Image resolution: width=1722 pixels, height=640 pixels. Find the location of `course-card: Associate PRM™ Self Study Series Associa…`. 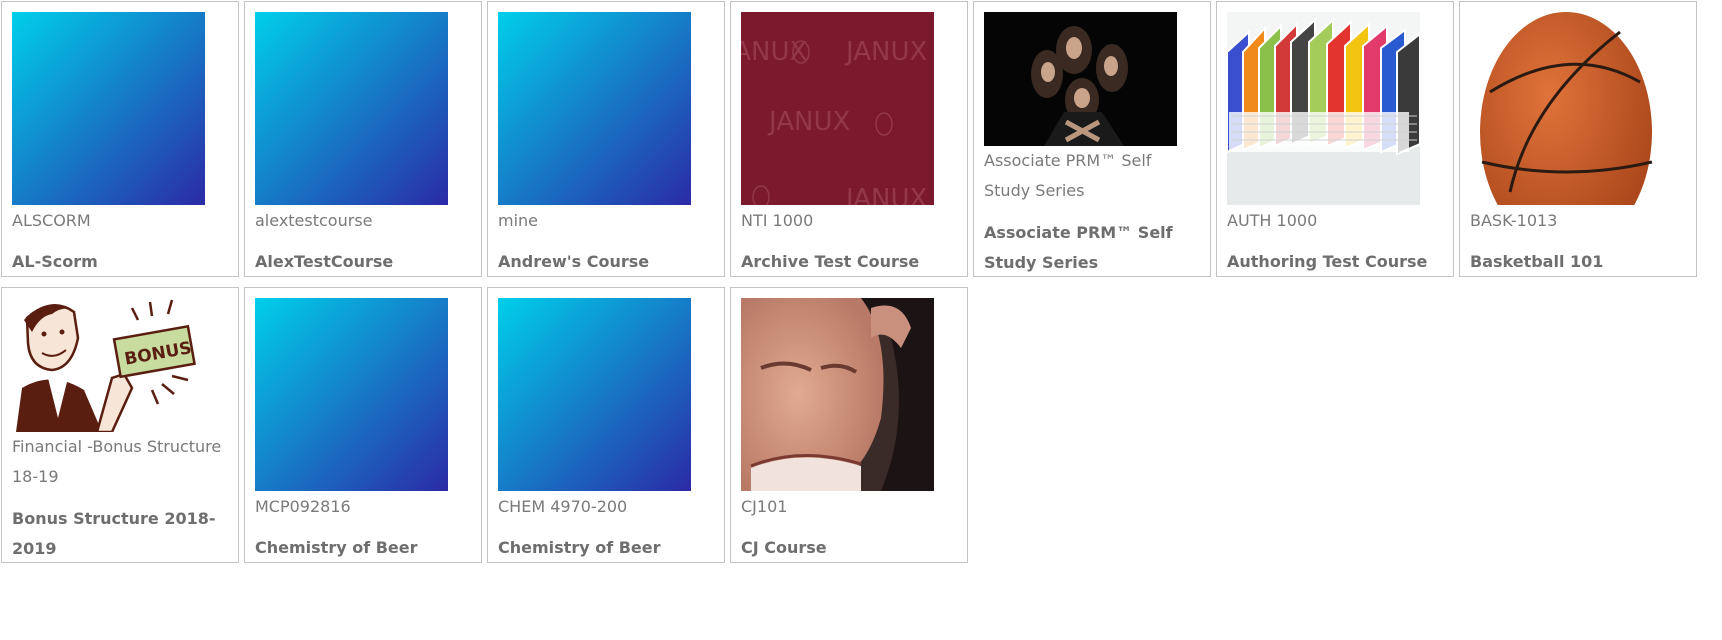

course-card: Associate PRM™ Self Study Series Associa… is located at coordinates (1092, 139).